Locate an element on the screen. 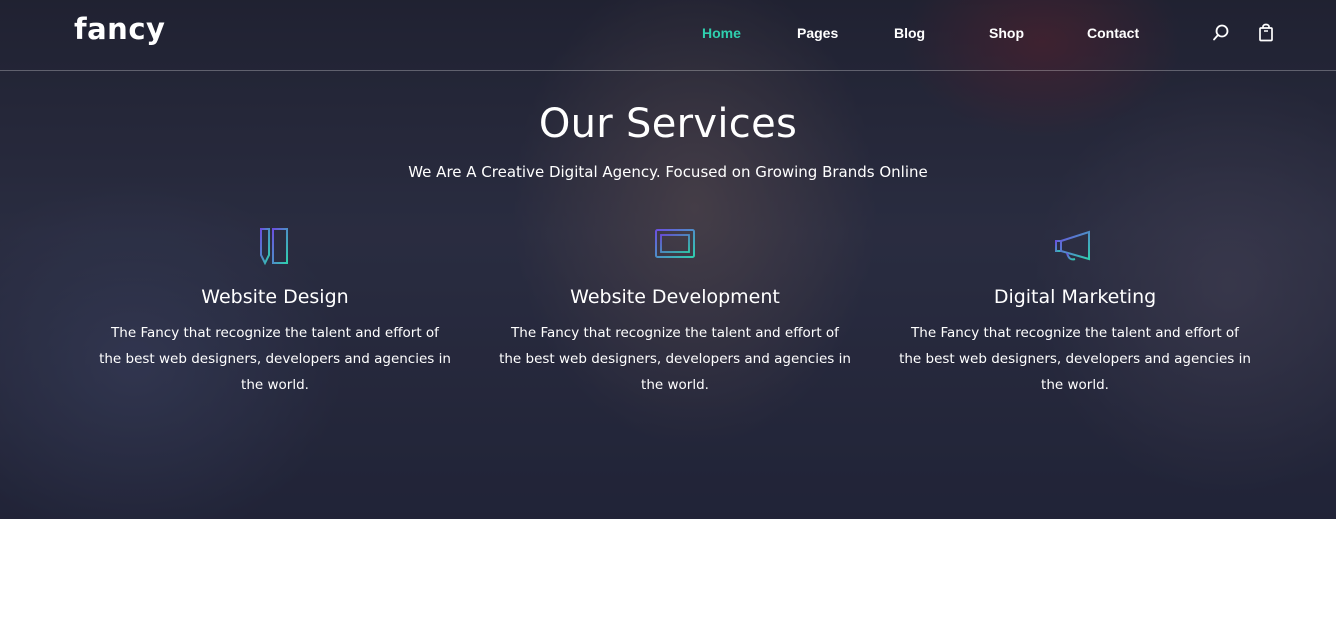  shopping-bag-icon is located at coordinates (1266, 33).